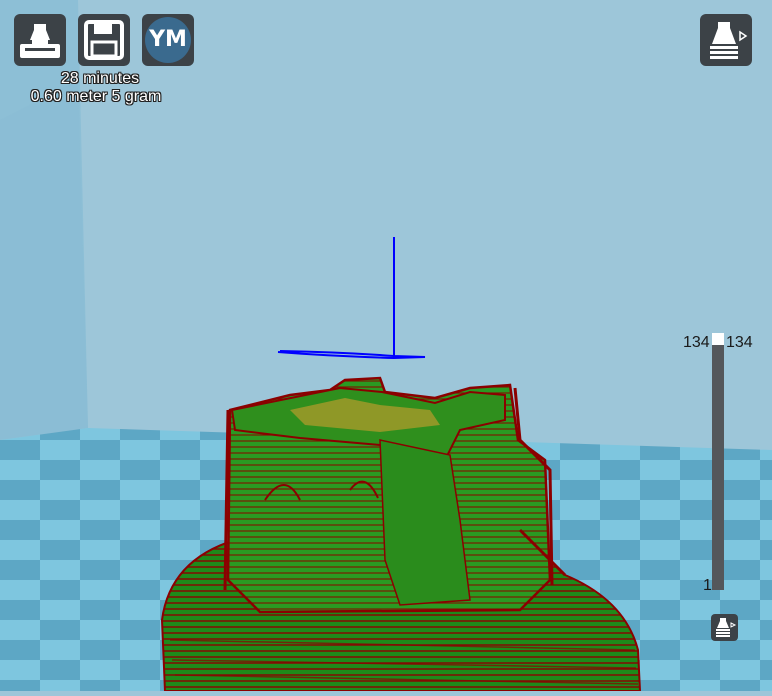 The image size is (772, 696). Describe the element at coordinates (707, 585) in the screenshot. I see `layer-min-label: 1` at that location.